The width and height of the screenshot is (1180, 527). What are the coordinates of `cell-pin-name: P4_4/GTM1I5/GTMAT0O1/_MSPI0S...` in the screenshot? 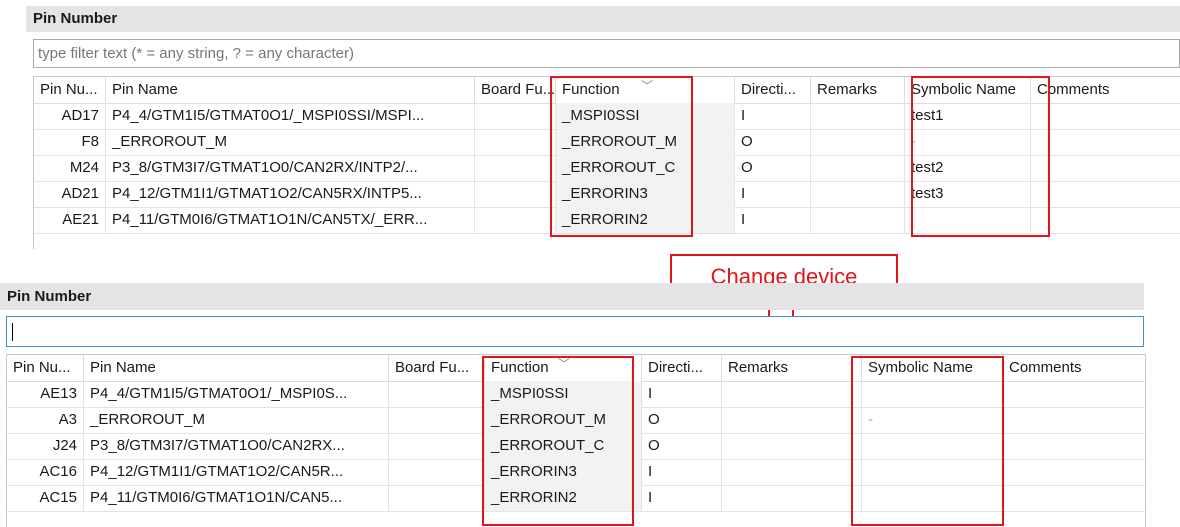 It's located at (236, 394).